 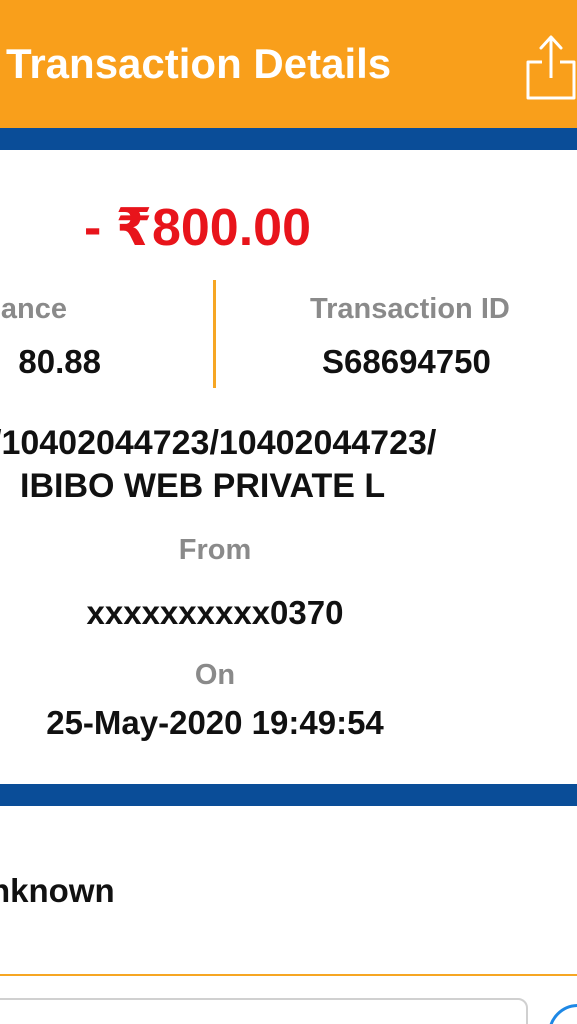 I want to click on blue-divider-band-bottom, so click(x=288, y=795).